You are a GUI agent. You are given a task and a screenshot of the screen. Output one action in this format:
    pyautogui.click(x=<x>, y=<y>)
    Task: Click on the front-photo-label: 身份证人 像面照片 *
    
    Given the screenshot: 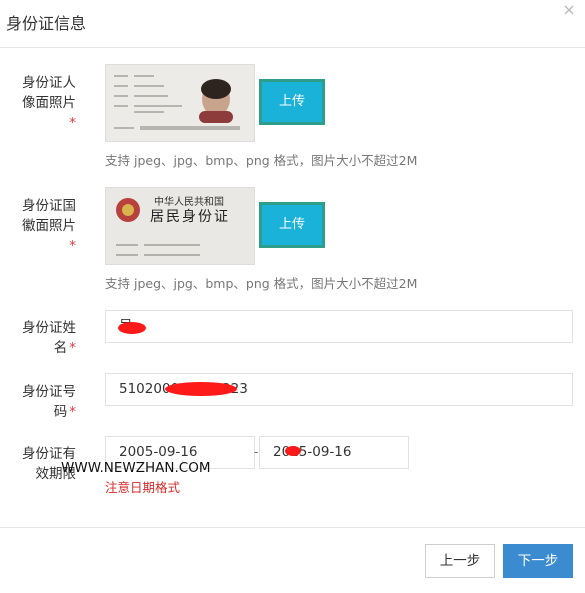 What is the action you would take?
    pyautogui.click(x=45, y=103)
    